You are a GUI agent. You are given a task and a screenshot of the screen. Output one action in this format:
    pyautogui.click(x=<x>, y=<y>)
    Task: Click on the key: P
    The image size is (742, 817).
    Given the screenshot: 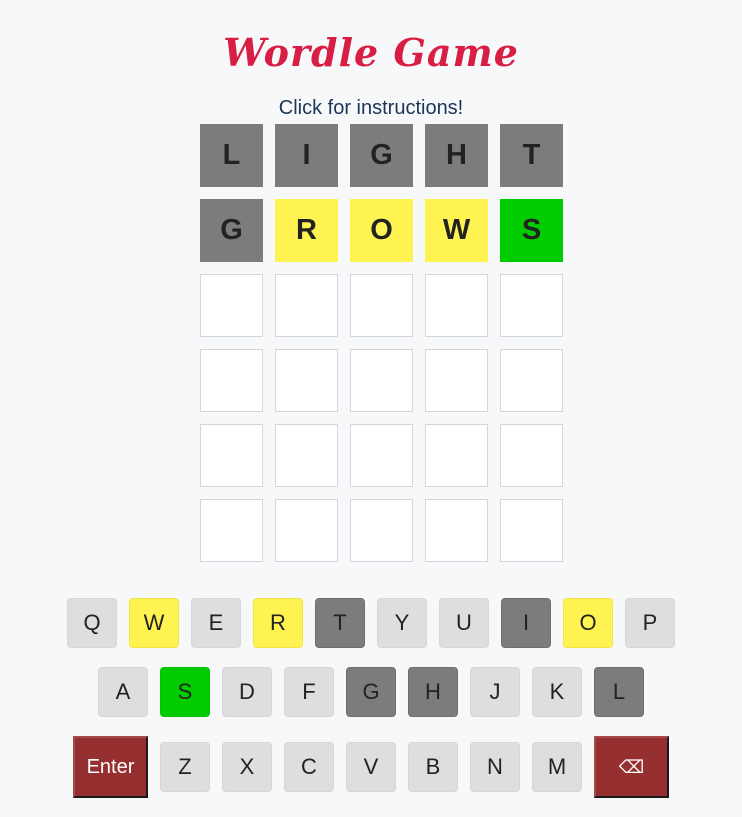 What is the action you would take?
    pyautogui.click(x=650, y=623)
    